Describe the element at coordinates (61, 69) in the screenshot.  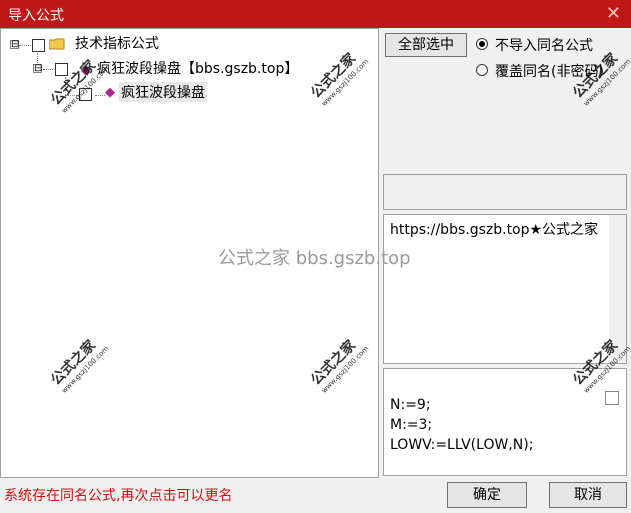
I see `tree-checkbox-group` at that location.